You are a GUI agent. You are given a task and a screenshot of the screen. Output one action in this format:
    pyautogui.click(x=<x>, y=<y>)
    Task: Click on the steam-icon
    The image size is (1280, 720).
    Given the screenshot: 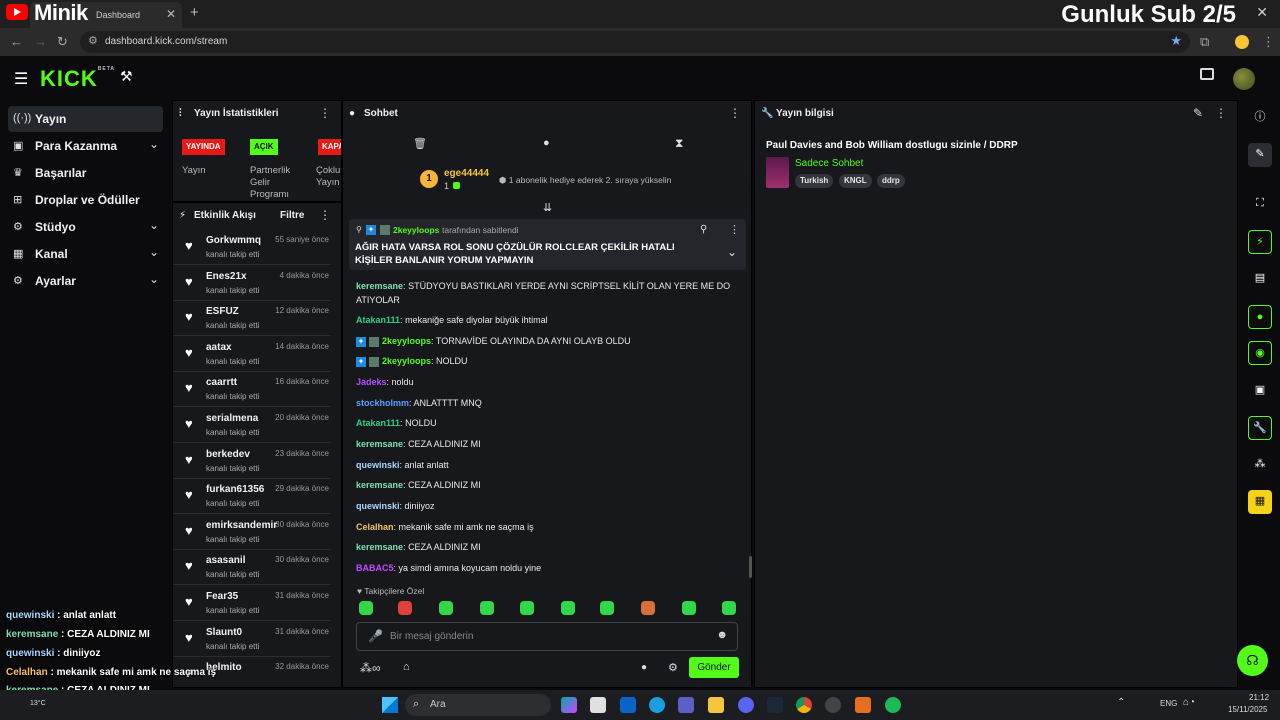 What is the action you would take?
    pyautogui.click(x=775, y=705)
    